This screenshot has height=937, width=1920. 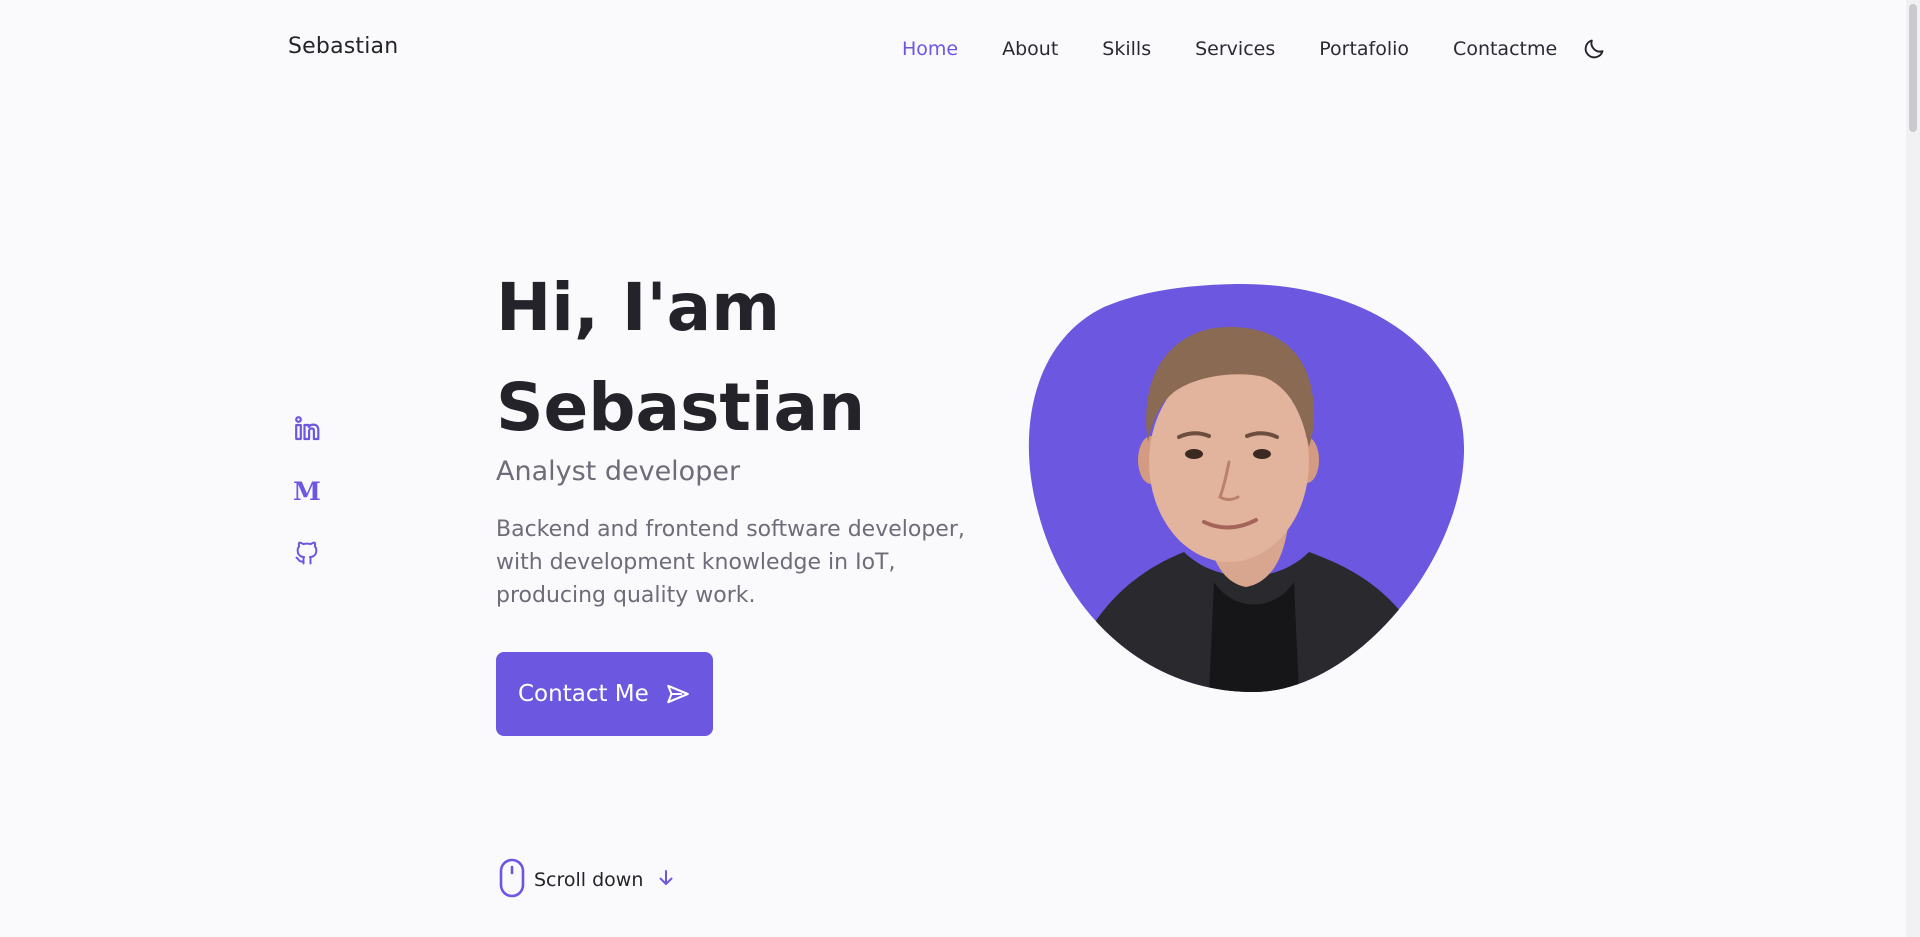 What do you see at coordinates (1505, 49) in the screenshot?
I see `nav-contactme: Contactme` at bounding box center [1505, 49].